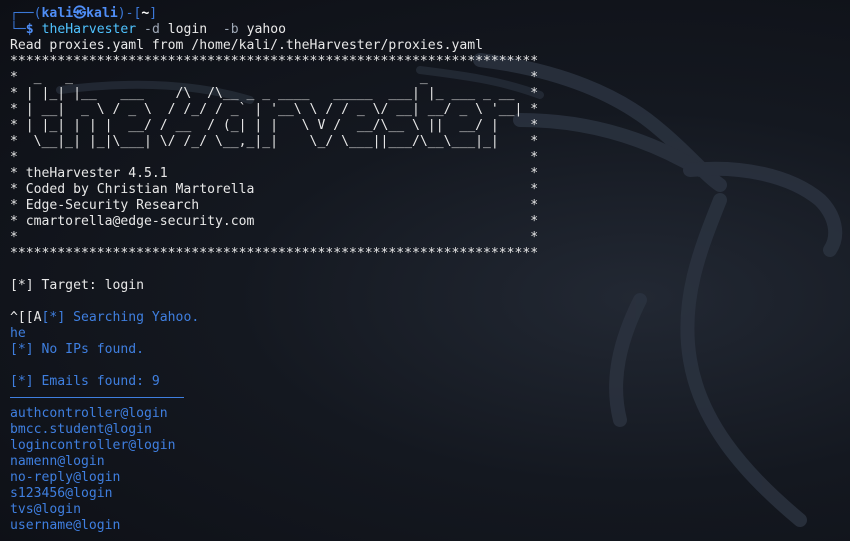 Image resolution: width=850 pixels, height=541 pixels. What do you see at coordinates (97, 397) in the screenshot?
I see `emails-separator` at bounding box center [97, 397].